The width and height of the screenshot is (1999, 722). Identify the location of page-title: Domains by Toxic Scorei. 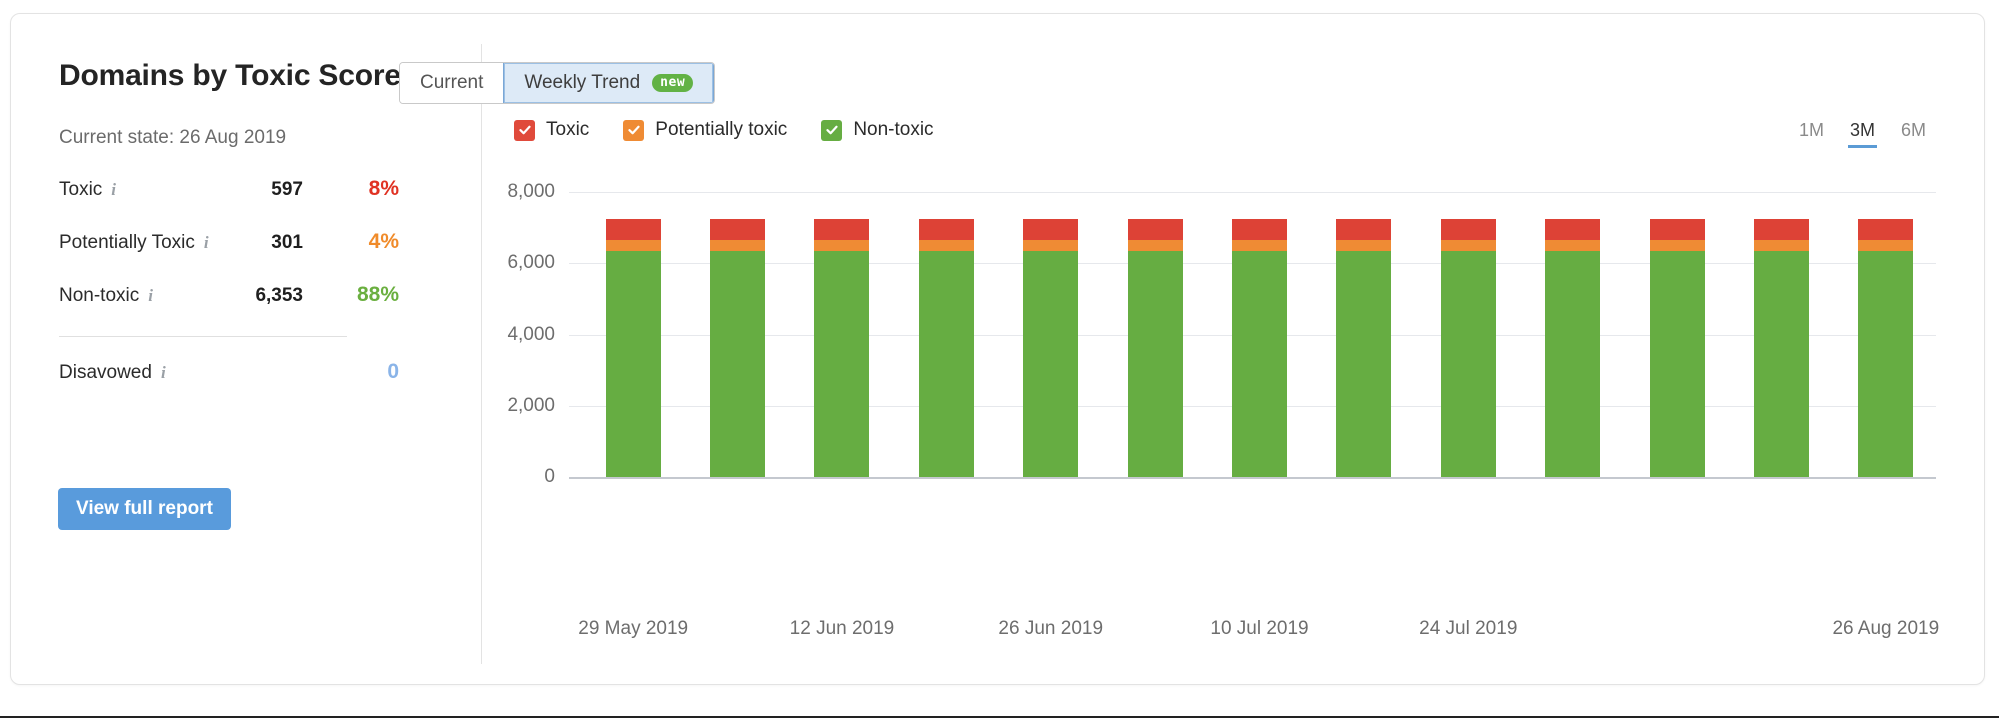
(239, 76).